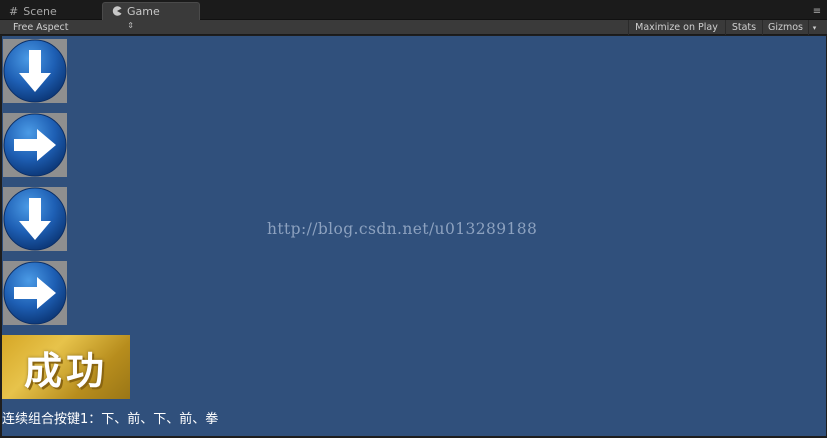  I want to click on tab-scene: # Scene, so click(50, 11).